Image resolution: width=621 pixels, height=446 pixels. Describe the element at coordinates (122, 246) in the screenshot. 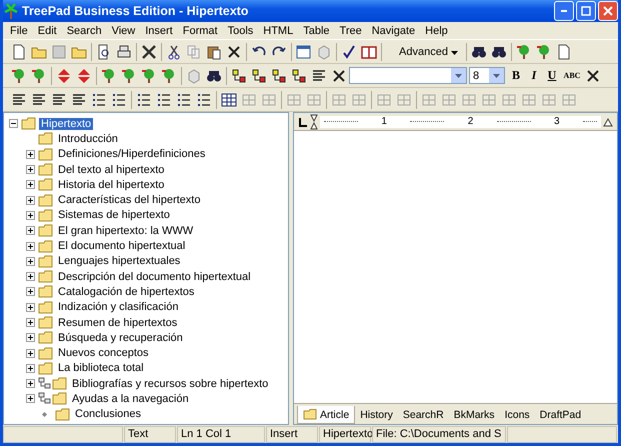

I see `outline-entry: El documento hipertextual` at that location.